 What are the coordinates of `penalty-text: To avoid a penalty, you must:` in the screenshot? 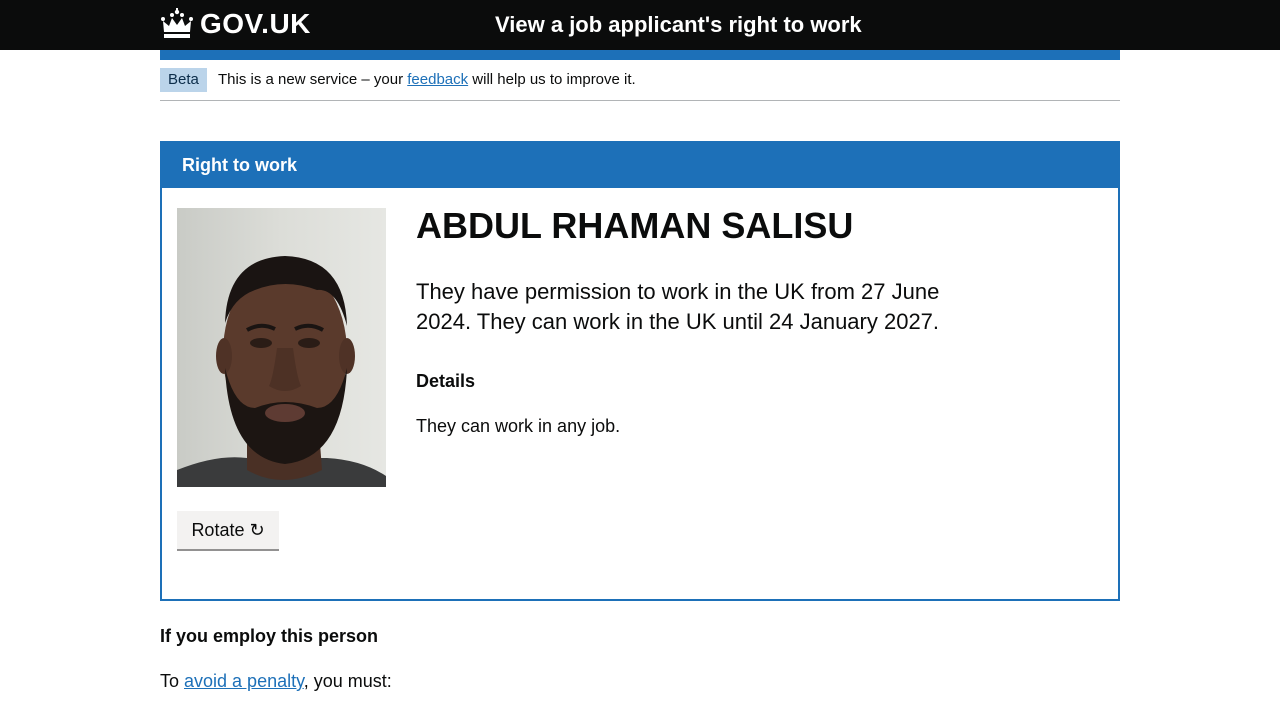 It's located at (276, 681).